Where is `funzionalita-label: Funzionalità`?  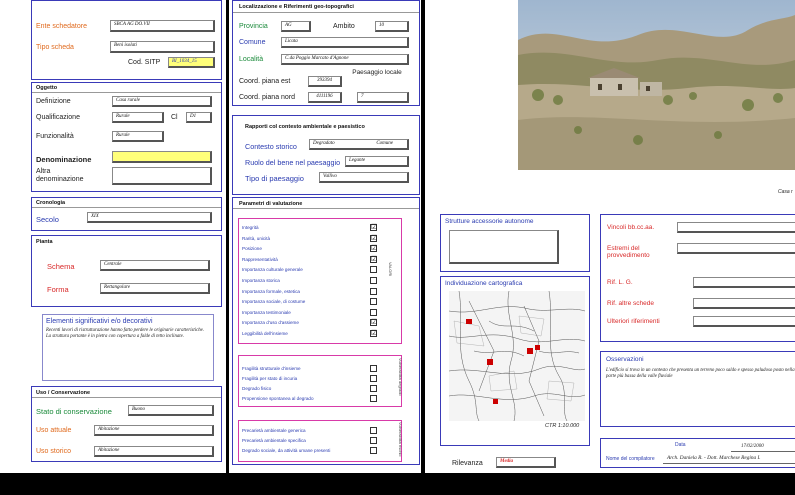 funzionalita-label: Funzionalità is located at coordinates (55, 136).